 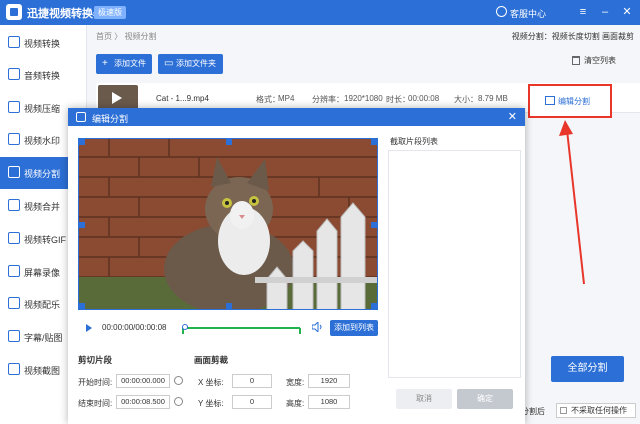 I want to click on headset-icon, so click(x=501, y=11).